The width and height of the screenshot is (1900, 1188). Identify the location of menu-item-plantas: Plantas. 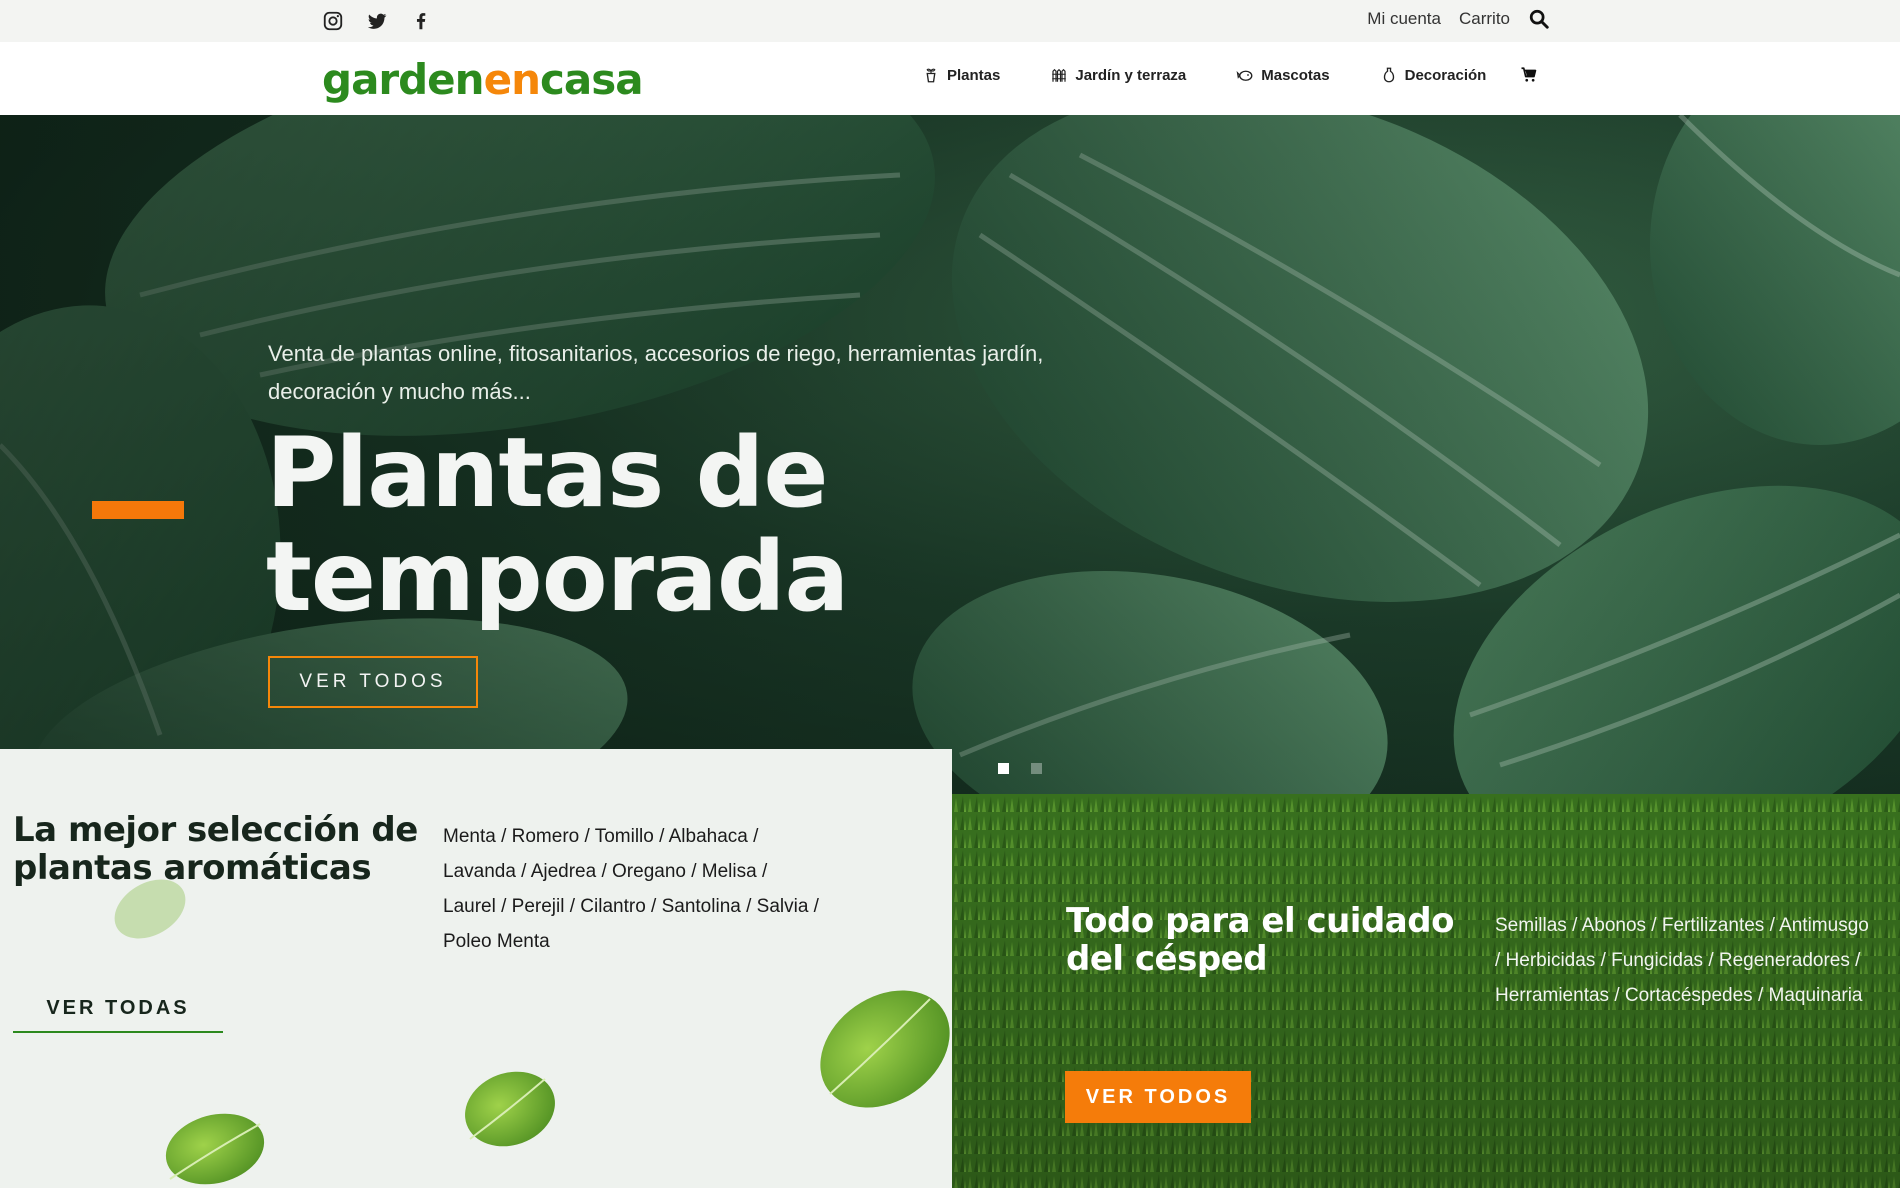
(961, 75).